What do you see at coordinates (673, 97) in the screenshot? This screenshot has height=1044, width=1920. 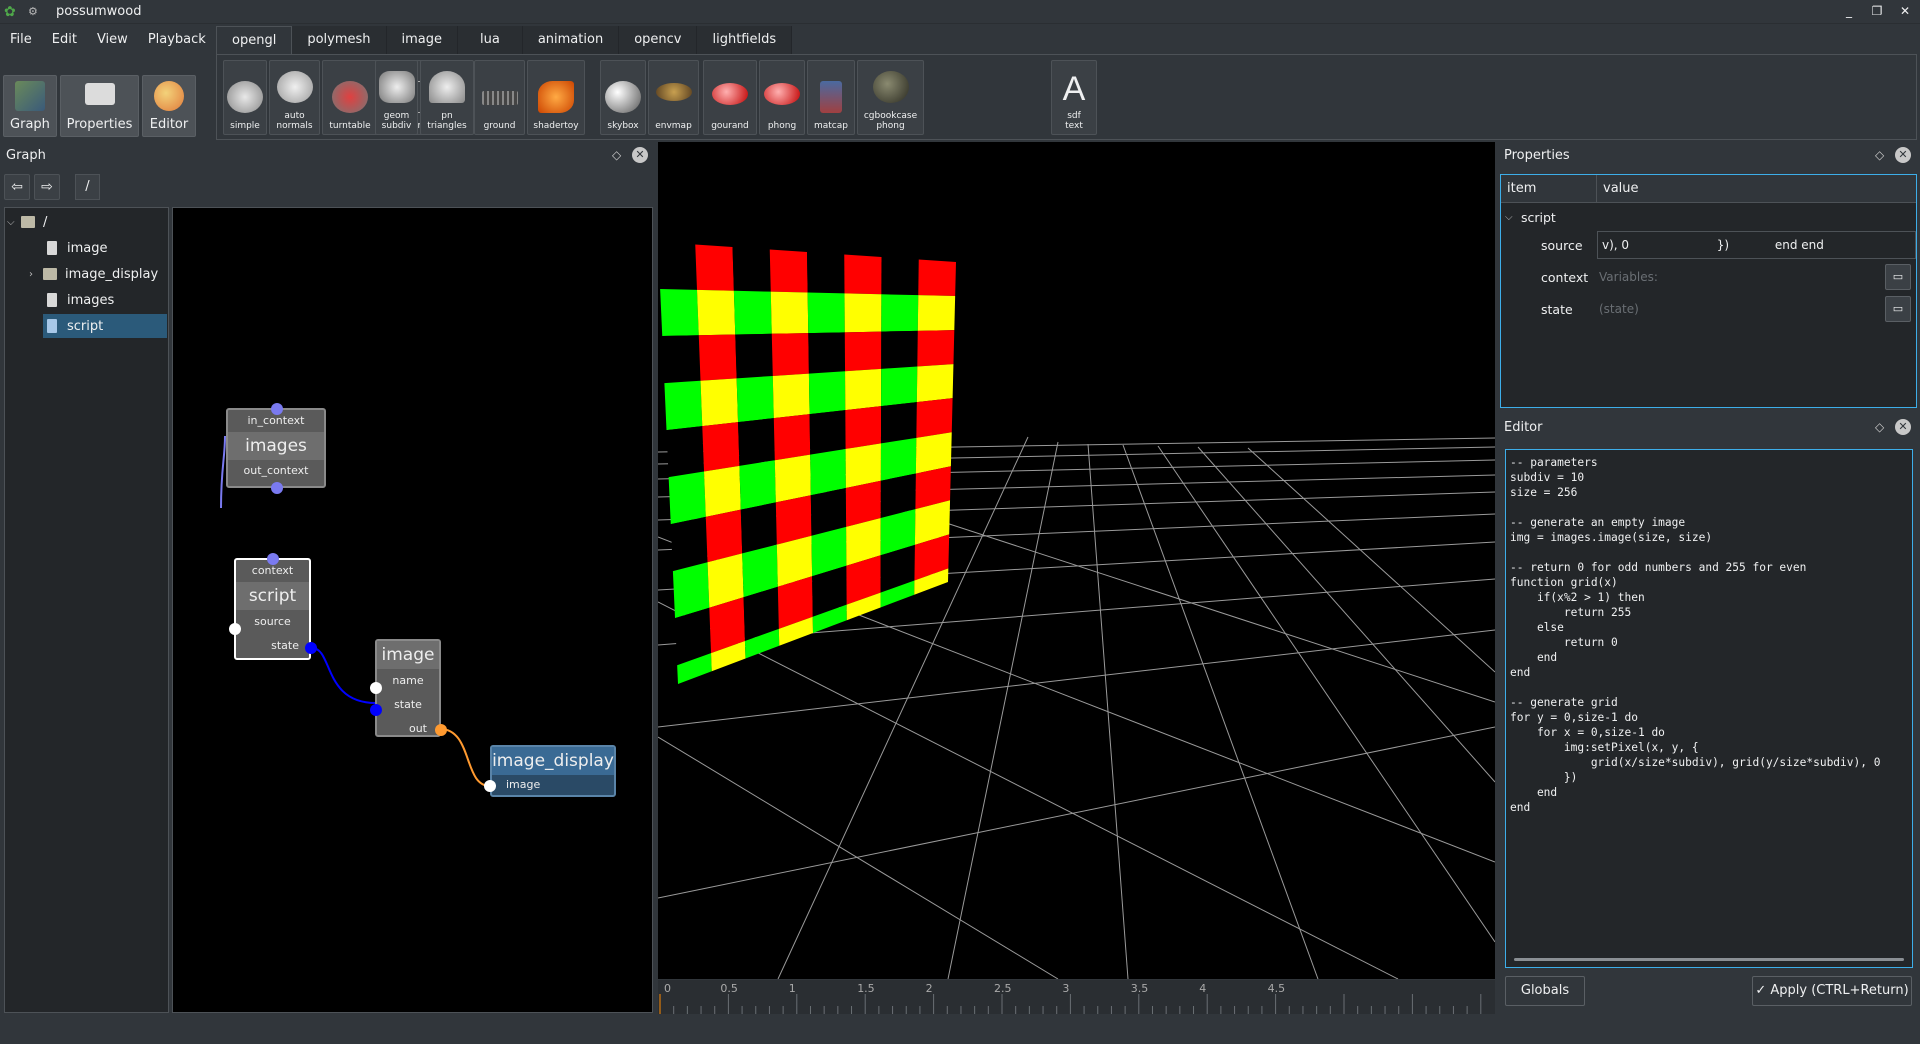 I see `tool-envmap: envmap` at bounding box center [673, 97].